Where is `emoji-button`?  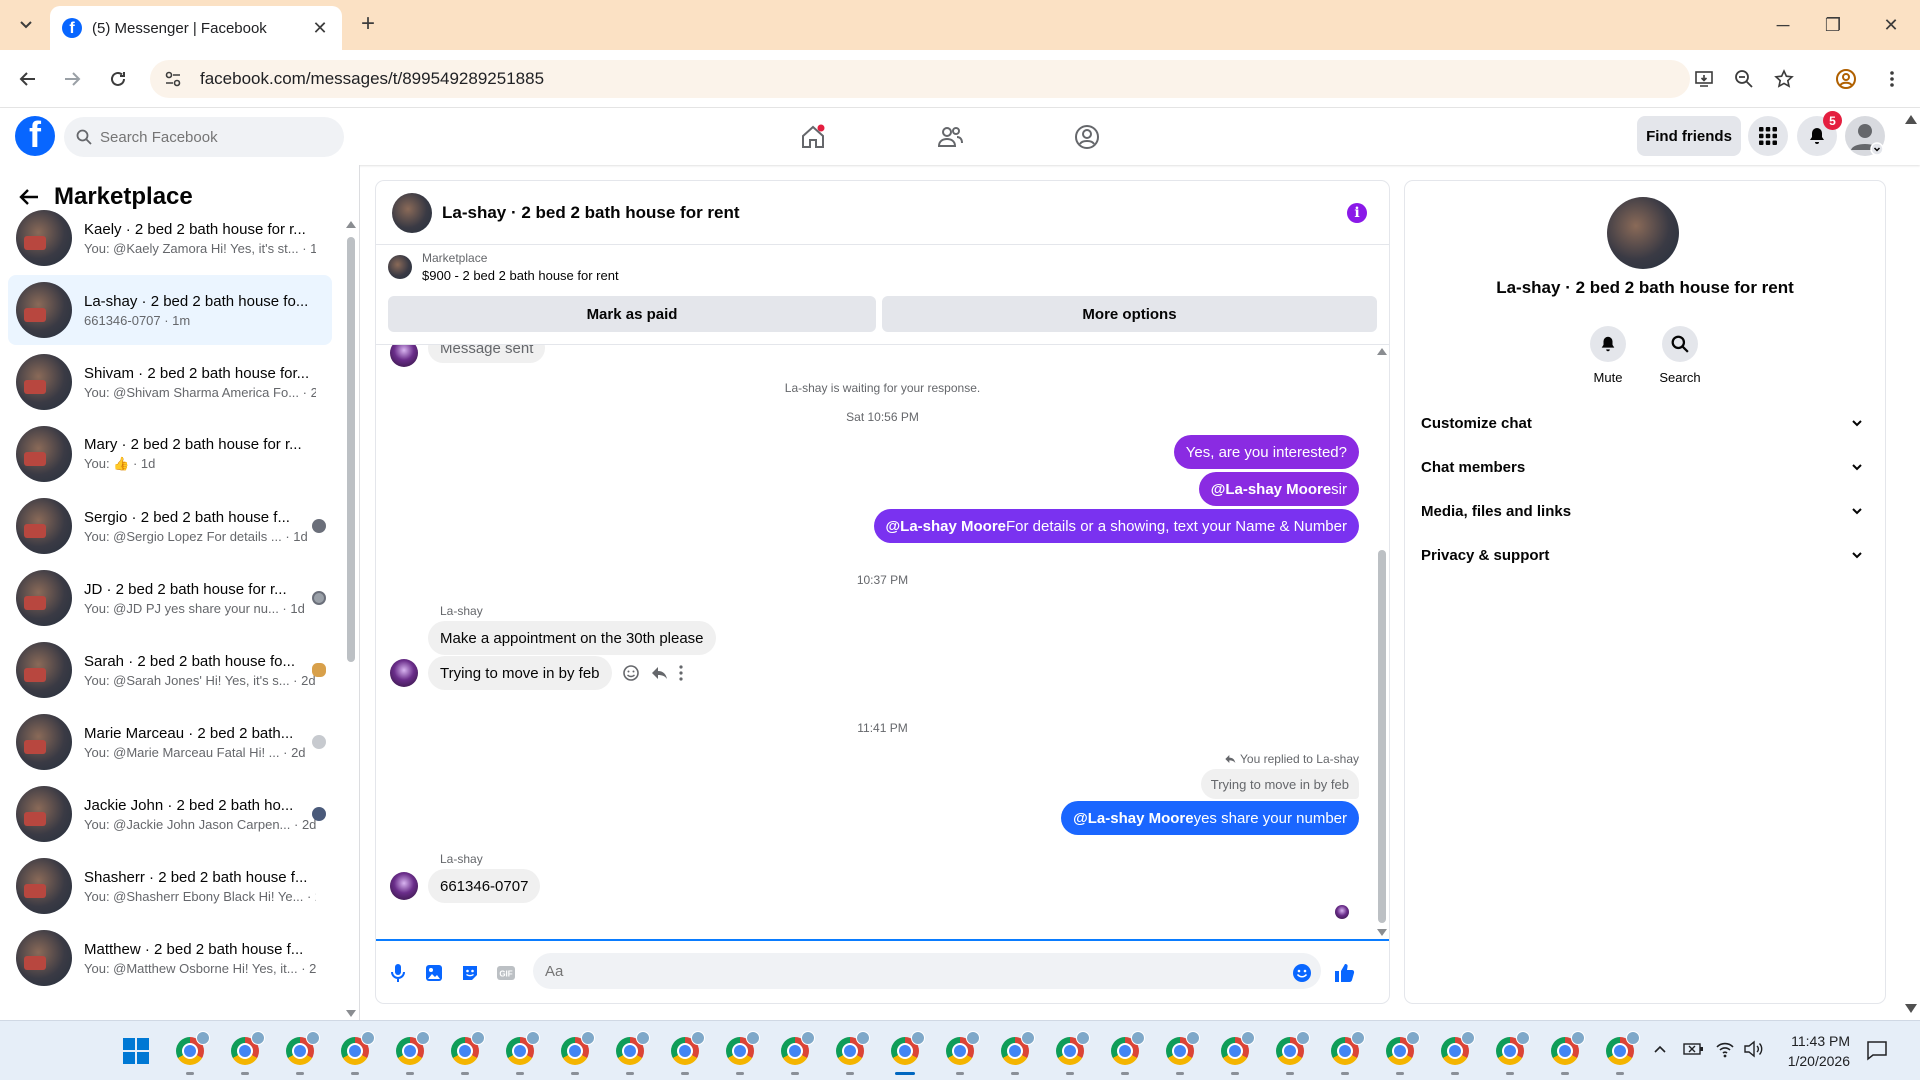
emoji-button is located at coordinates (1302, 973).